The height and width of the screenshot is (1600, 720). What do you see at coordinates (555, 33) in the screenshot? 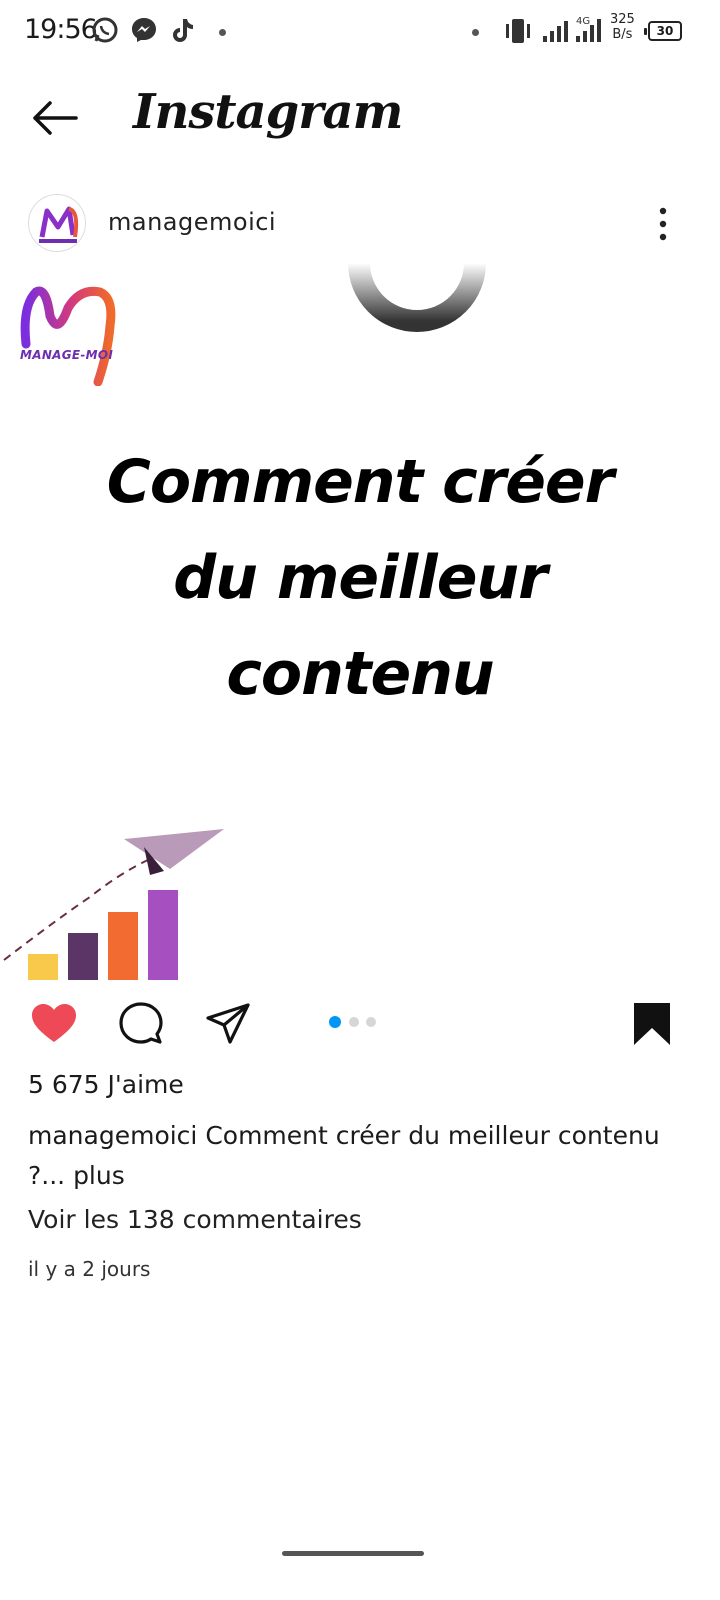
I see `signal-icon` at bounding box center [555, 33].